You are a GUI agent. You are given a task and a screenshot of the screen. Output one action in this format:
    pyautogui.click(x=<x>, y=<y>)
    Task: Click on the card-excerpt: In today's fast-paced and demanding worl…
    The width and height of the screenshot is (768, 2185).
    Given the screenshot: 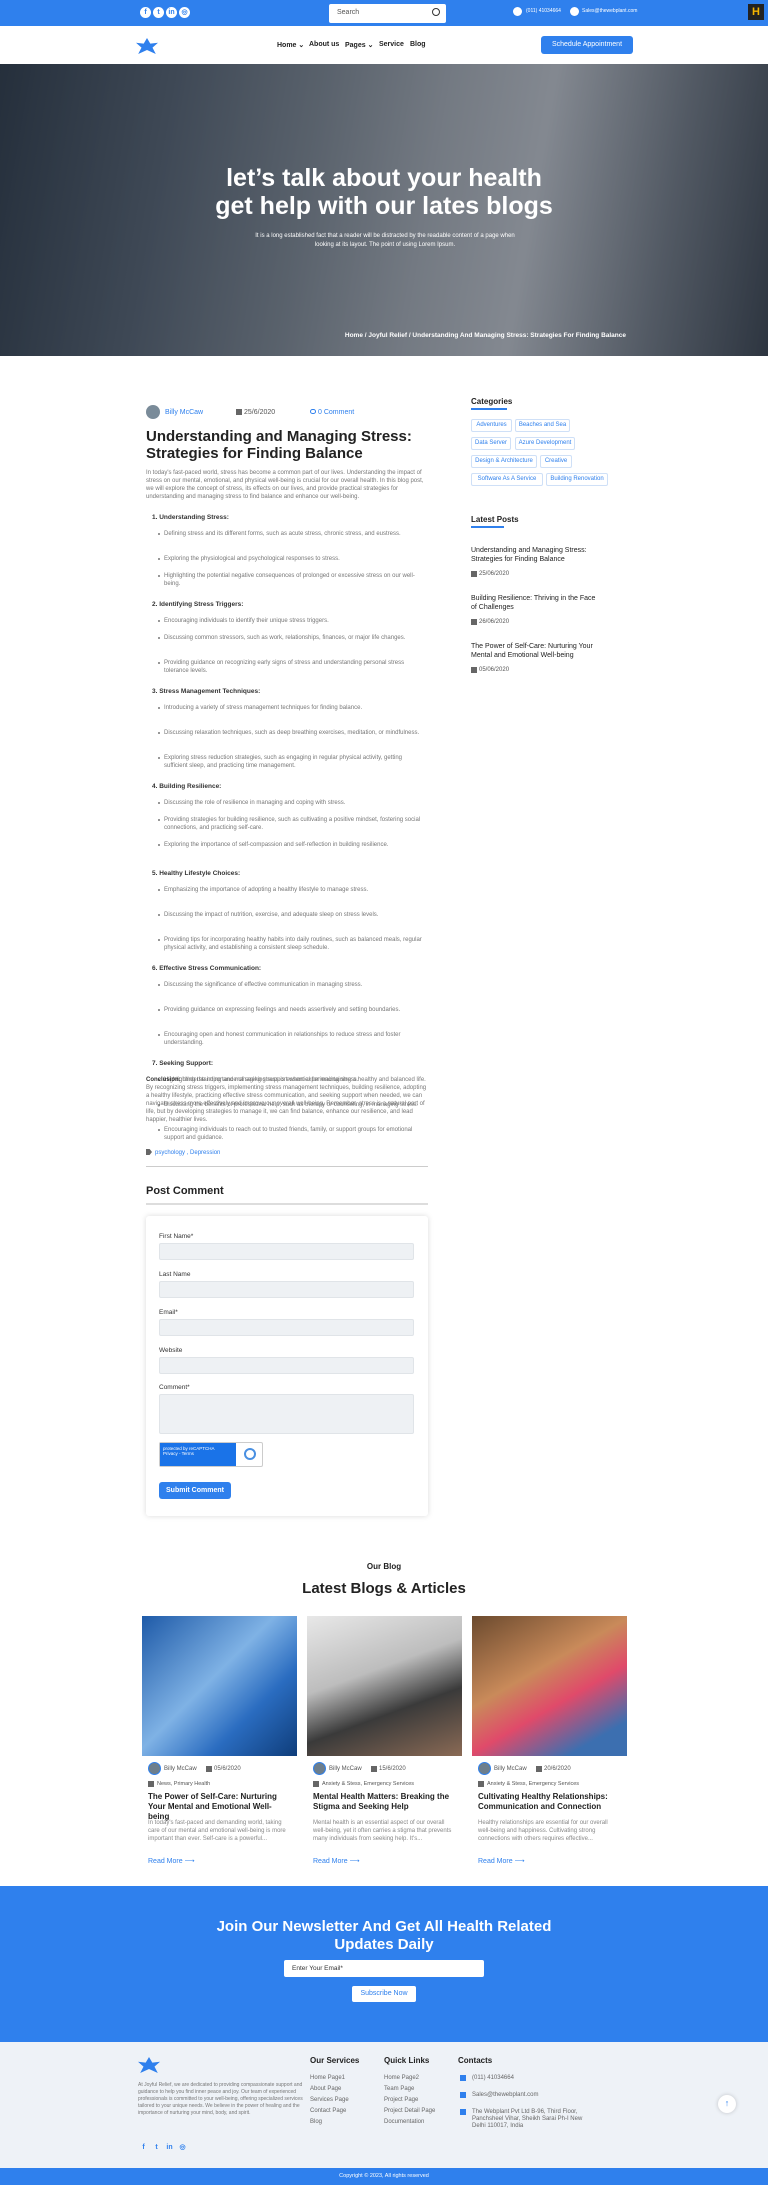 What is the action you would take?
    pyautogui.click(x=217, y=1831)
    